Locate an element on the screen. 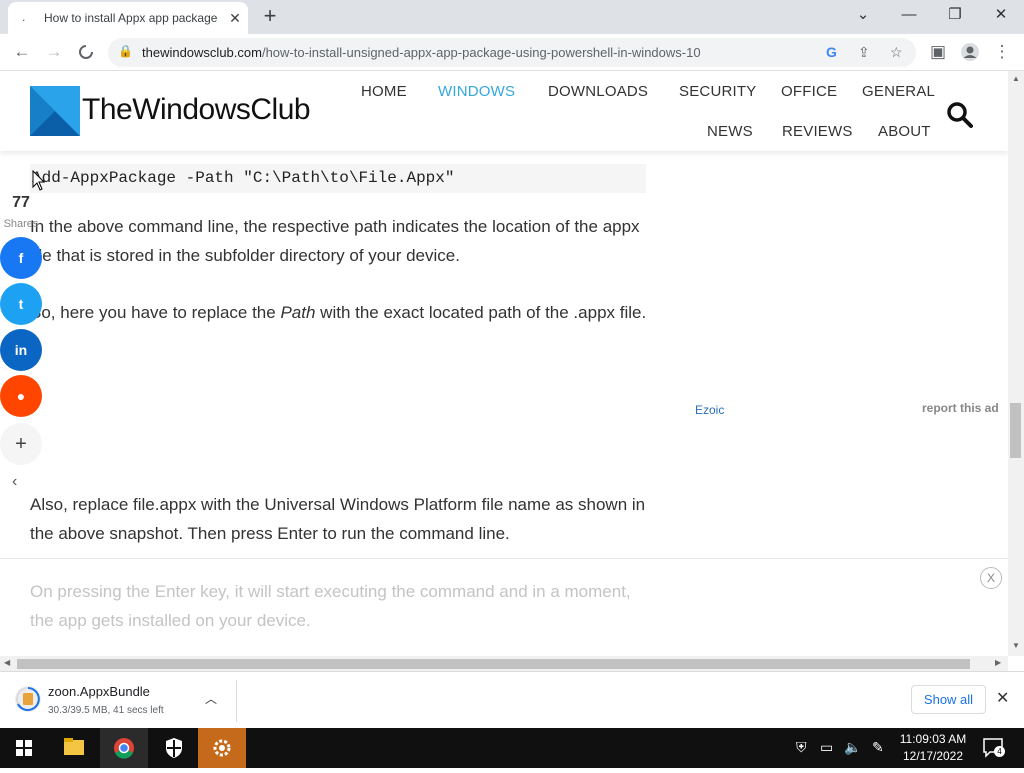  security-tray-icon: ⛨ is located at coordinates (801, 747).